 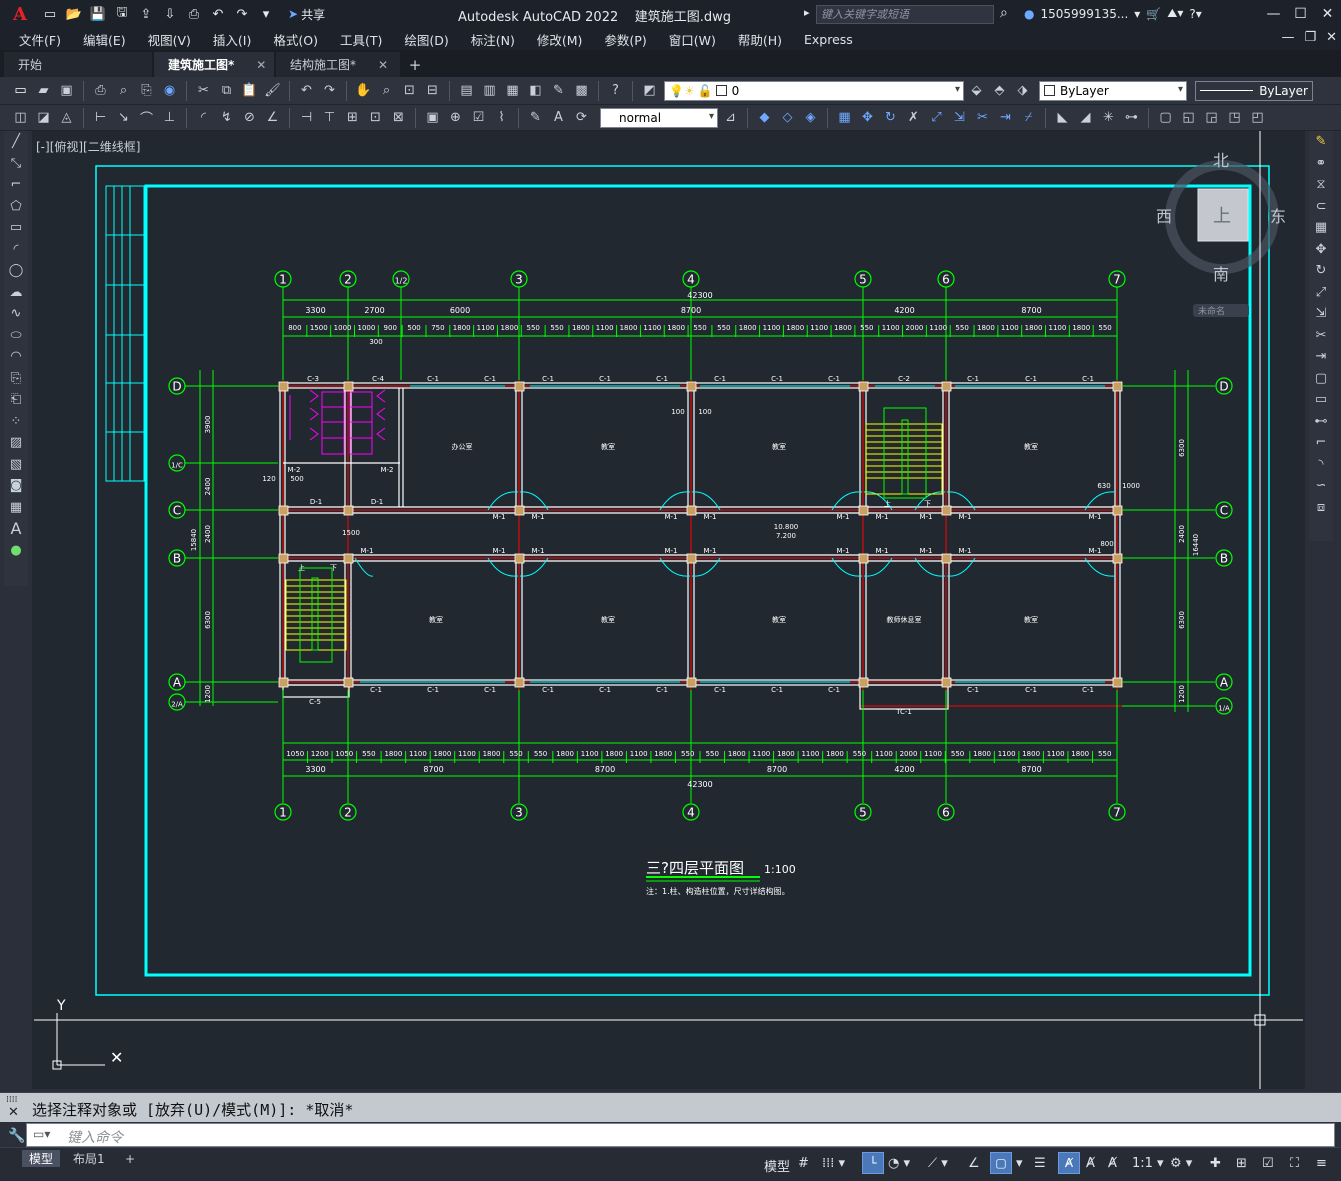 What do you see at coordinates (146, 14) in the screenshot?
I see `web-open-icon: ⇪` at bounding box center [146, 14].